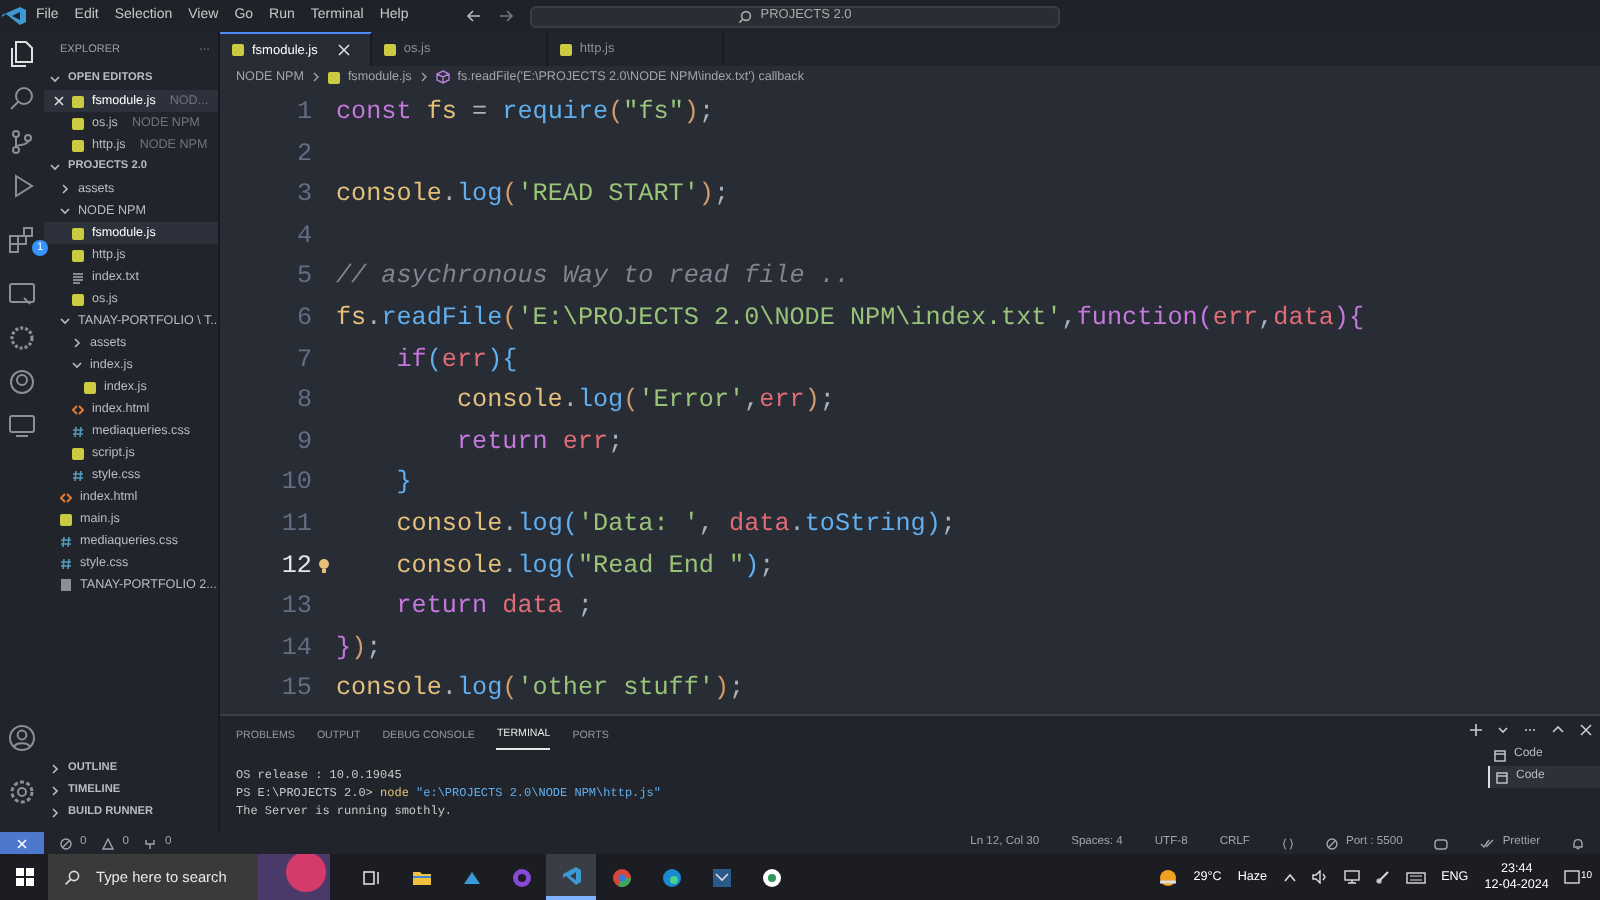 This screenshot has height=900, width=1600. Describe the element at coordinates (506, 16) in the screenshot. I see `forward-arrow-icon` at that location.